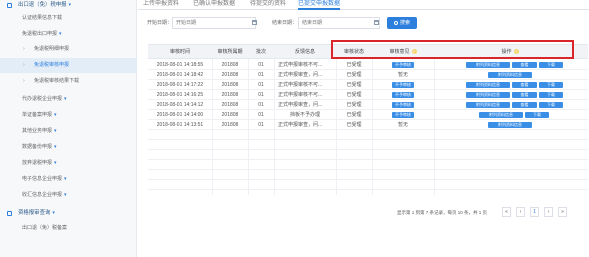  Describe the element at coordinates (214, 23) in the screenshot. I see `start-date-input` at that location.